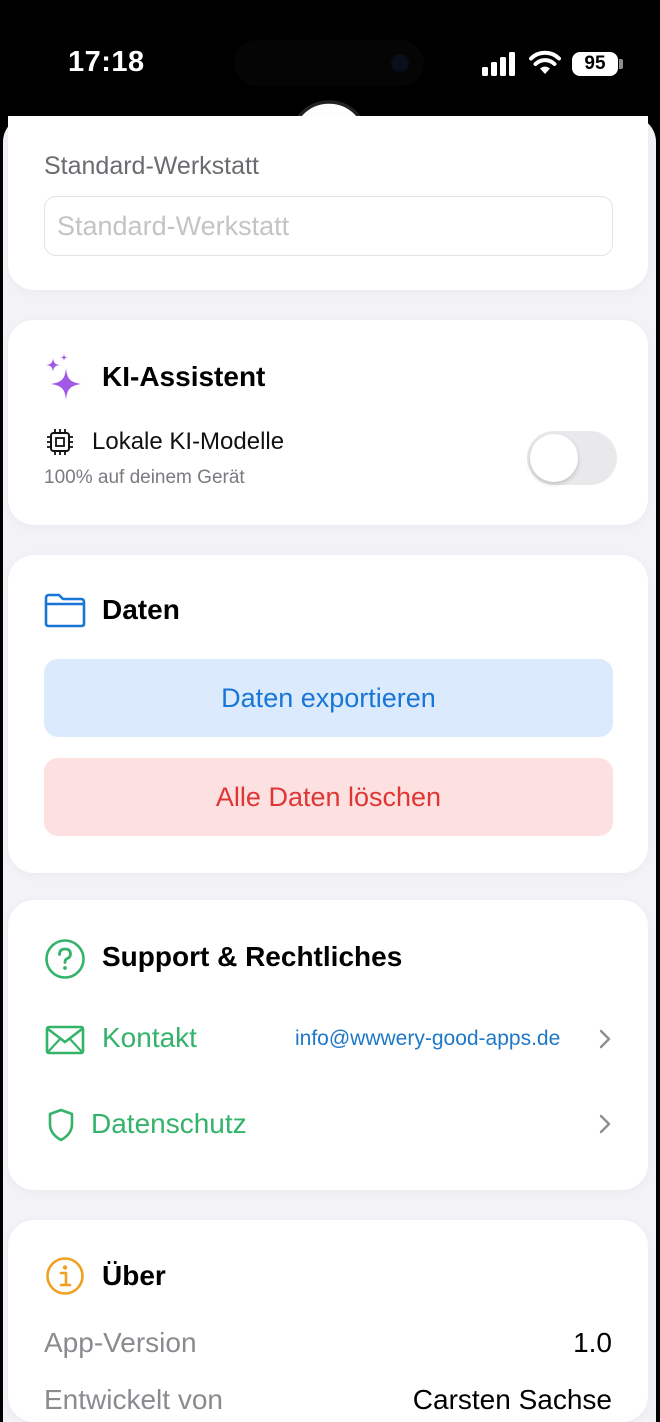 Image resolution: width=660 pixels, height=1422 pixels. What do you see at coordinates (428, 1038) in the screenshot?
I see `contact-email: info@wwwery-good-apps.de` at bounding box center [428, 1038].